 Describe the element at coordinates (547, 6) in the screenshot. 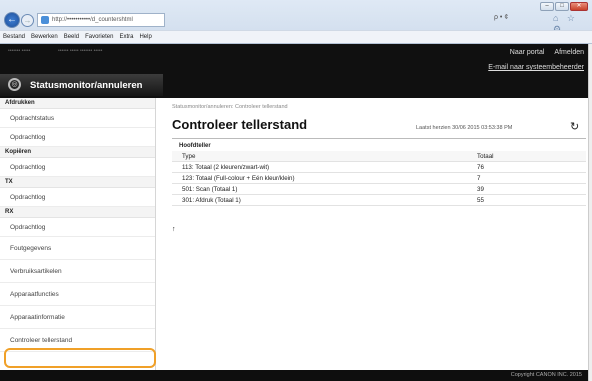

I see `minimize-button: –` at that location.